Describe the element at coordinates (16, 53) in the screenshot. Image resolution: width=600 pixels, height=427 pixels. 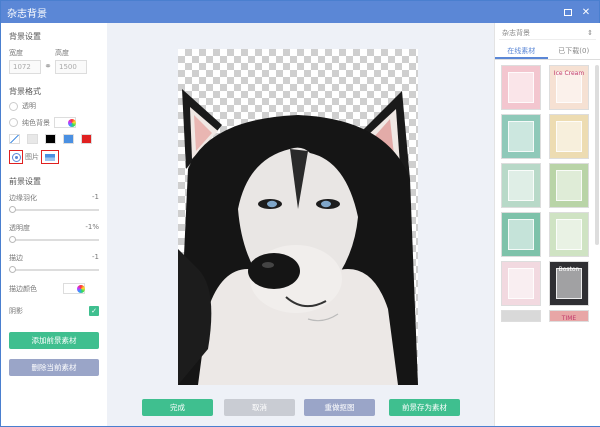
I see `width-label: 宽度` at that location.